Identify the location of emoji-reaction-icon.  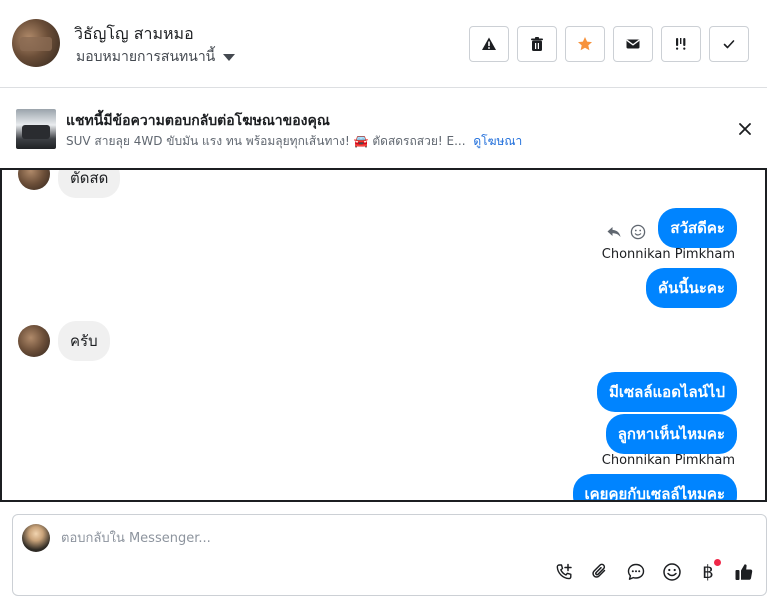
(638, 232).